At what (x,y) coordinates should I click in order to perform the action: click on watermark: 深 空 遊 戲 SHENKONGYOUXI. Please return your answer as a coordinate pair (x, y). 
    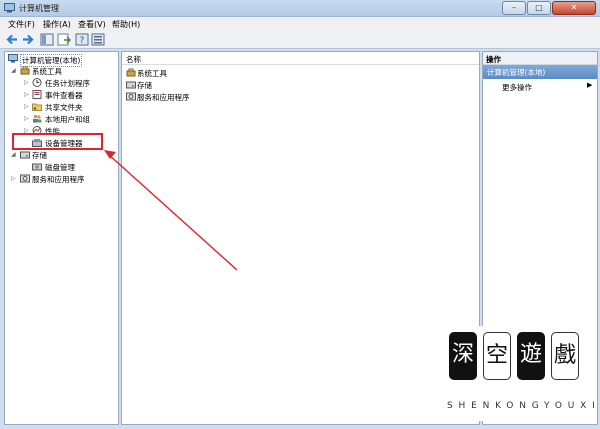
    Looking at the image, I should click on (516, 373).